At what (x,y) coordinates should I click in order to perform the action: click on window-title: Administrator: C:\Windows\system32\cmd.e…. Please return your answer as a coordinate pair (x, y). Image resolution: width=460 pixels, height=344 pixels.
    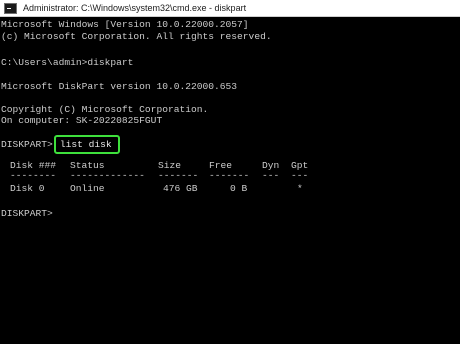
    Looking at the image, I should click on (135, 8).